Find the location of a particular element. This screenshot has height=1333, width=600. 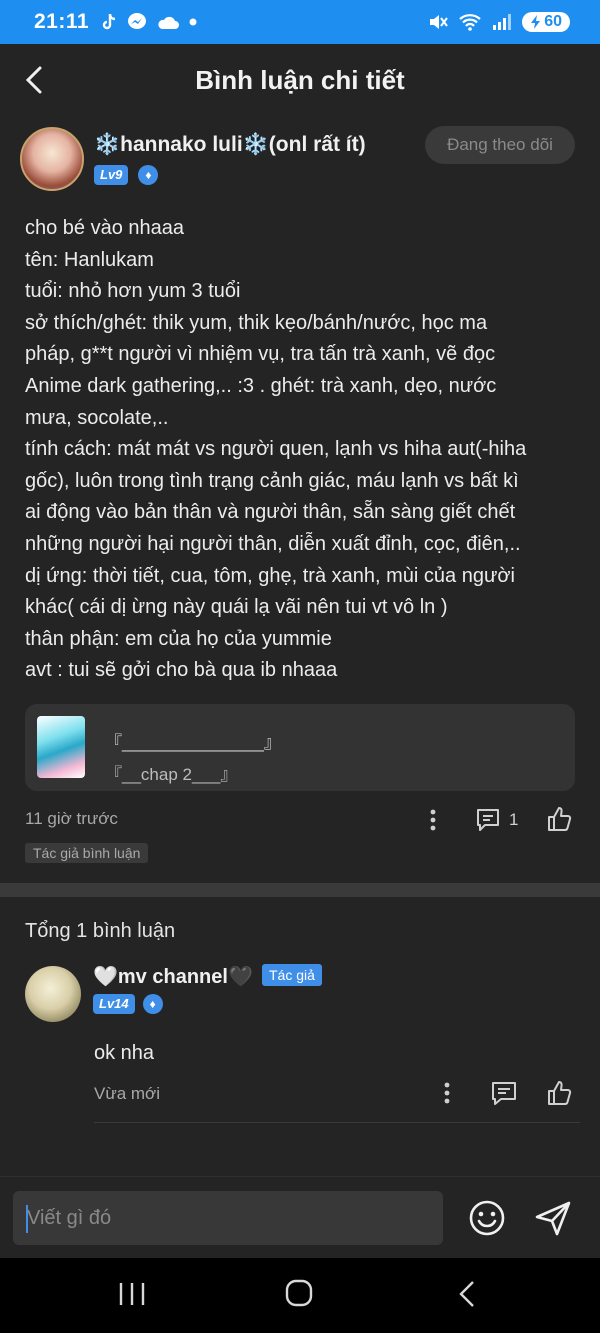

story-thumbnail is located at coordinates (61, 747).